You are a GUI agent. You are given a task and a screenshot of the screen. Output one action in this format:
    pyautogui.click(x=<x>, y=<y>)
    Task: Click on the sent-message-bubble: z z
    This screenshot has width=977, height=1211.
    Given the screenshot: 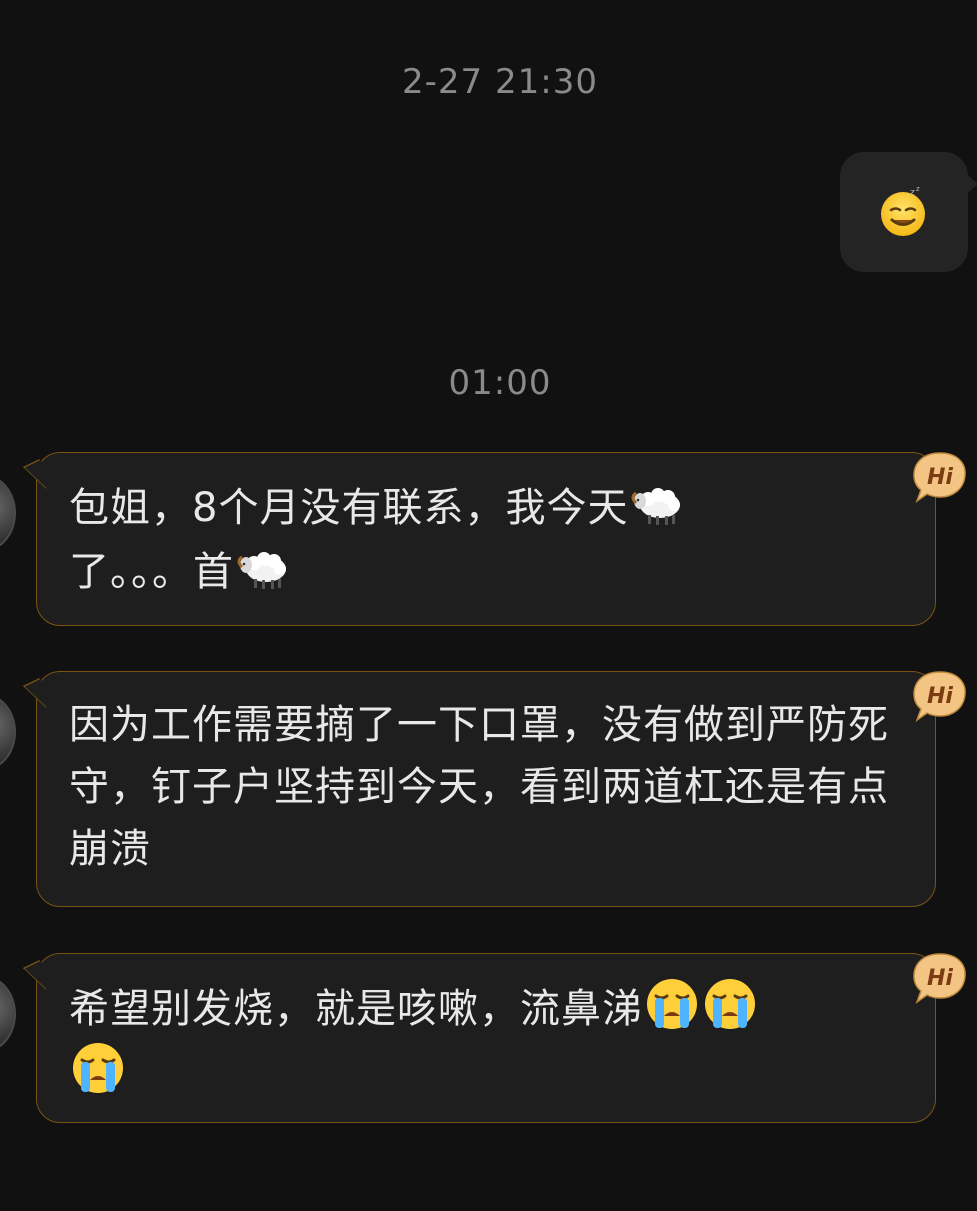 What is the action you would take?
    pyautogui.click(x=908, y=212)
    